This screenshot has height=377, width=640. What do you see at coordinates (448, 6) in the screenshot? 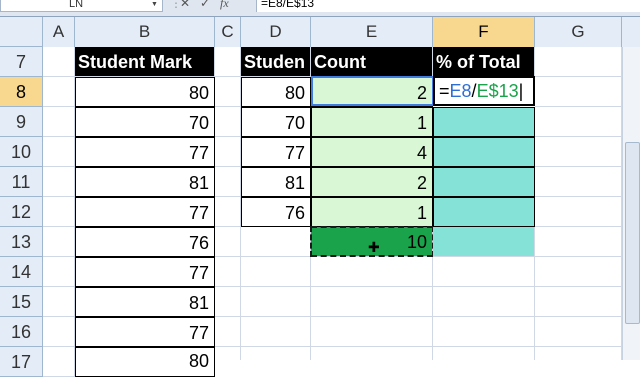
I see `formula-input: =E8/E$13` at bounding box center [448, 6].